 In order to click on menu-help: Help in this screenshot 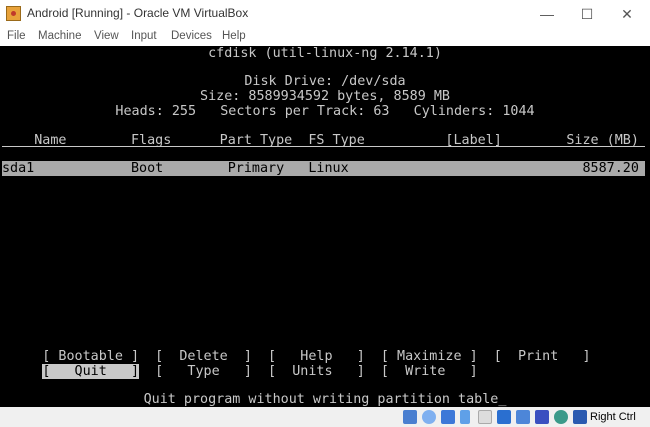, I will do `click(234, 36)`.